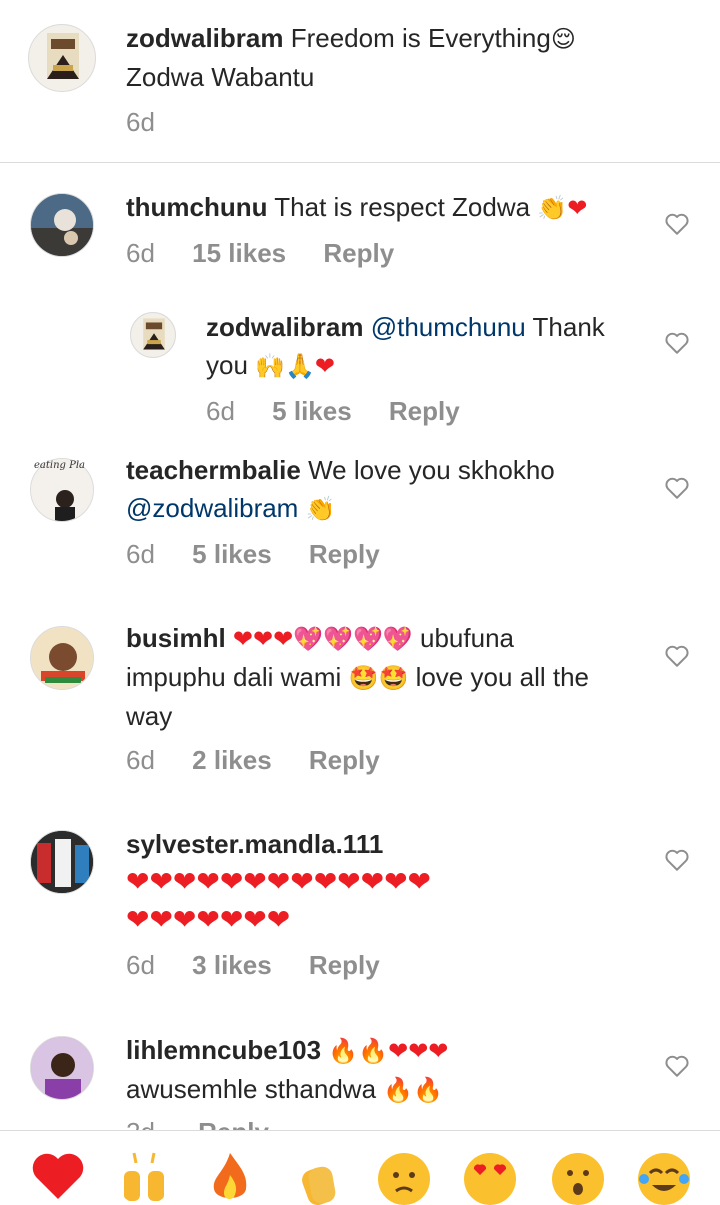  Describe the element at coordinates (322, 639) in the screenshot. I see `hearts-sparkling-icon: ❤❤❤💖💖💖💖` at that location.